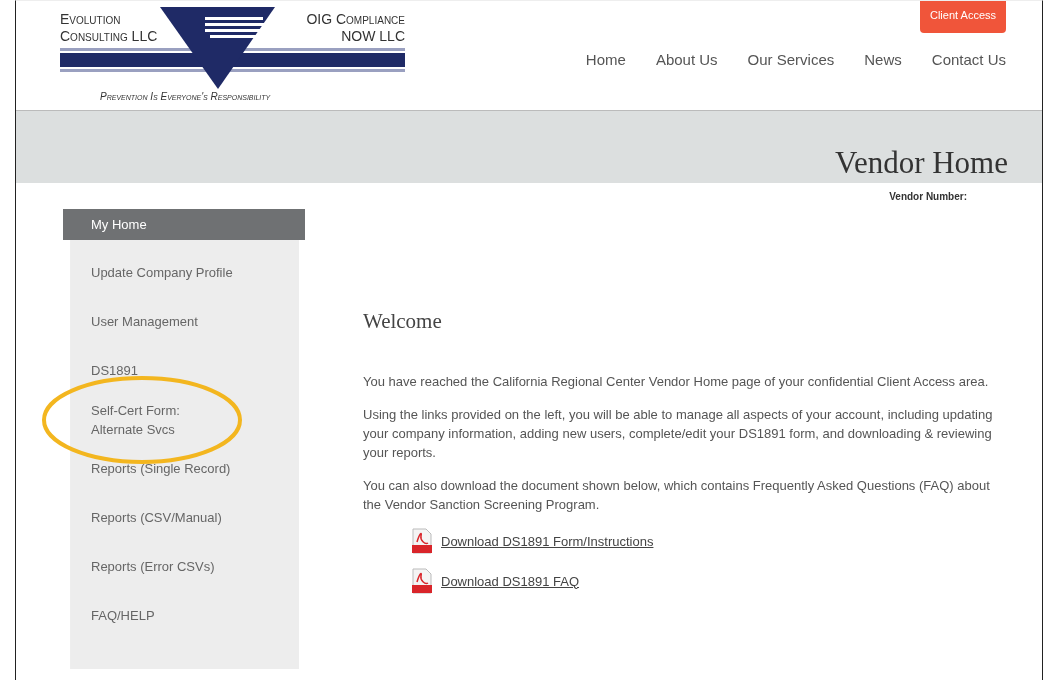 The width and height of the screenshot is (1058, 680). What do you see at coordinates (678, 434) in the screenshot?
I see `paragraph: Using the links provided on the left, you will be able to manage all aspects of your account, including updating your company information, adding new users, complete/edit your DS1891 form, and downloading & reviewing your reports.` at bounding box center [678, 434].